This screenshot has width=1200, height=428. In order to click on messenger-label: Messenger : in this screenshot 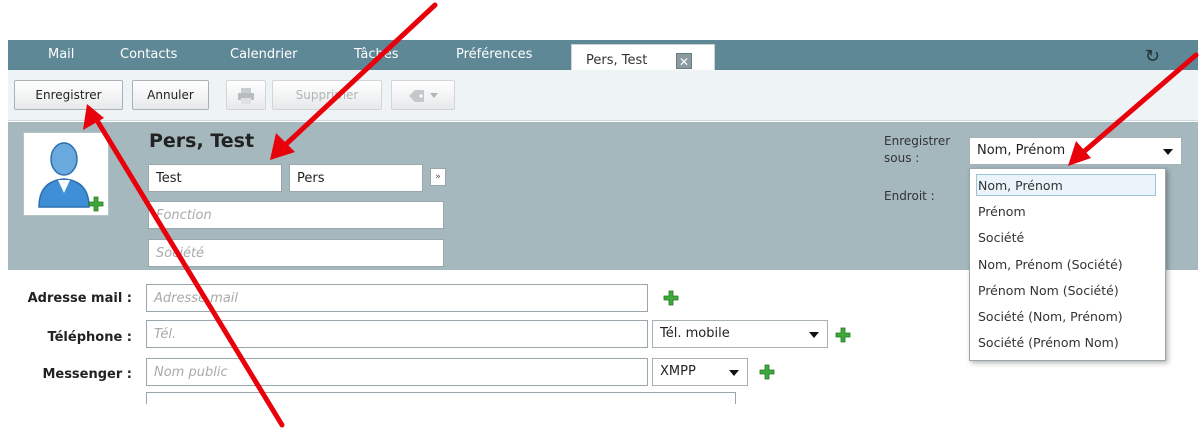, I will do `click(87, 374)`.